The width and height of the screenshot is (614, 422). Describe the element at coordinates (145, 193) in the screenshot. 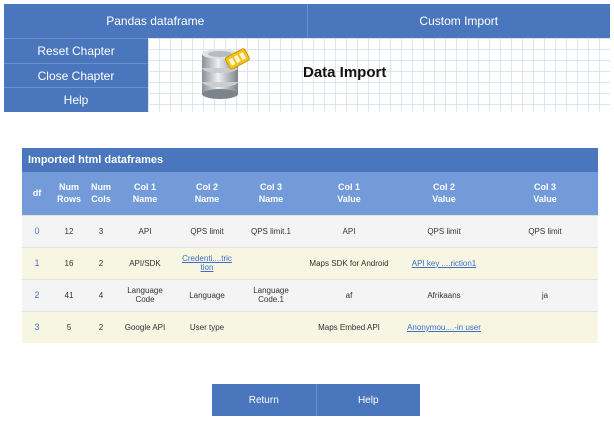

I see `header-col1-name: Col 1 Name` at that location.